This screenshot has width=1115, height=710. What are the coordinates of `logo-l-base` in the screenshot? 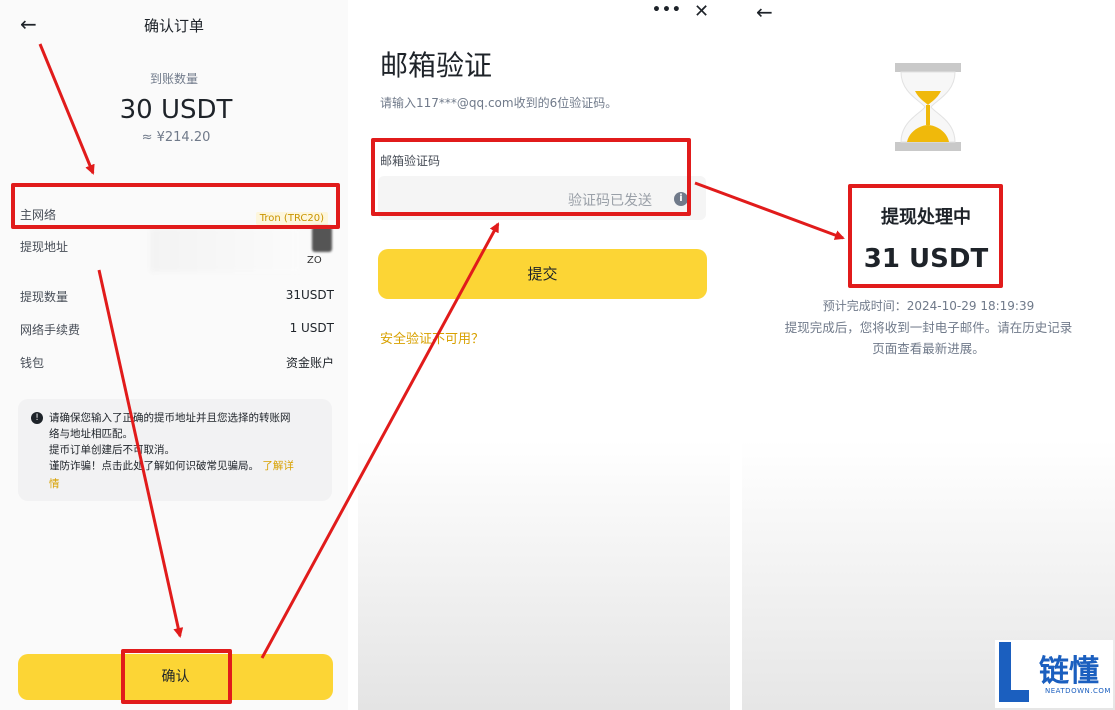 It's located at (1014, 696).